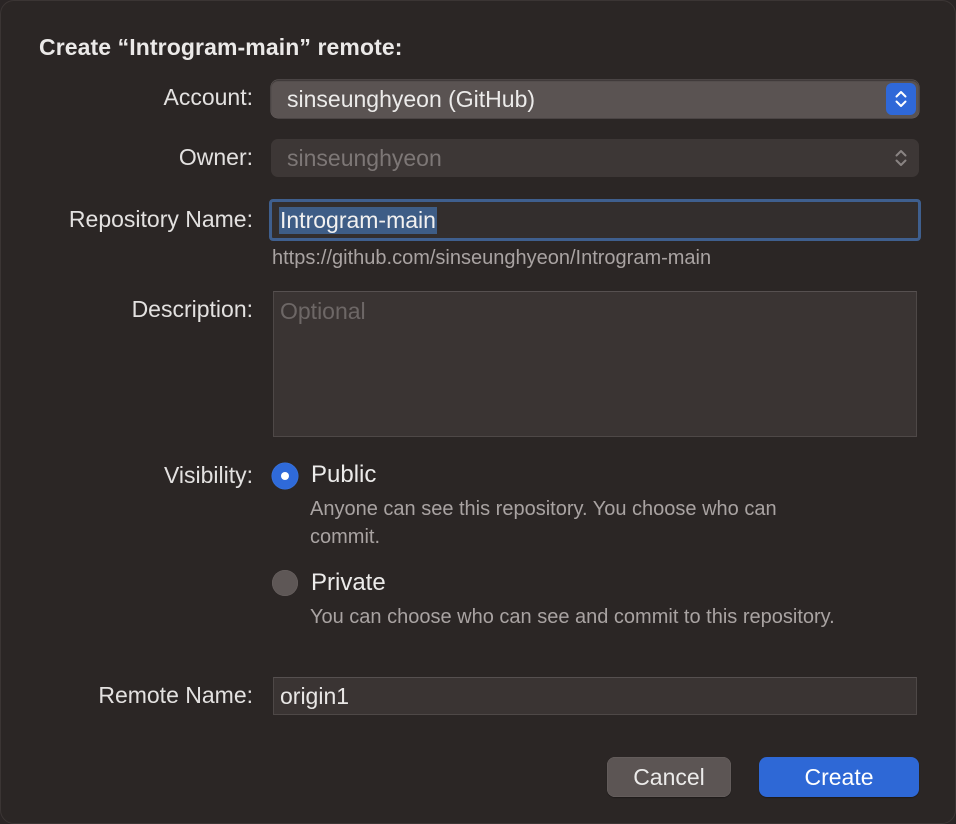 This screenshot has width=956, height=824. What do you see at coordinates (901, 99) in the screenshot?
I see `account-stepper-icon` at bounding box center [901, 99].